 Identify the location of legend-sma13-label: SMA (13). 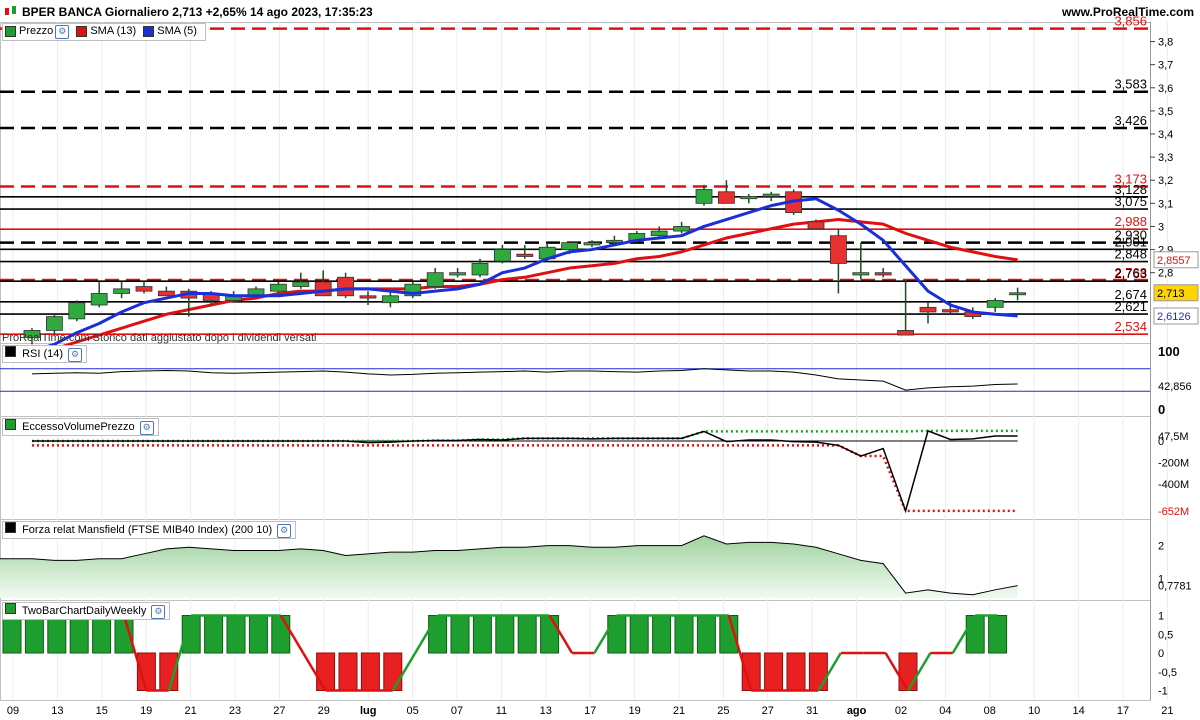
(113, 31).